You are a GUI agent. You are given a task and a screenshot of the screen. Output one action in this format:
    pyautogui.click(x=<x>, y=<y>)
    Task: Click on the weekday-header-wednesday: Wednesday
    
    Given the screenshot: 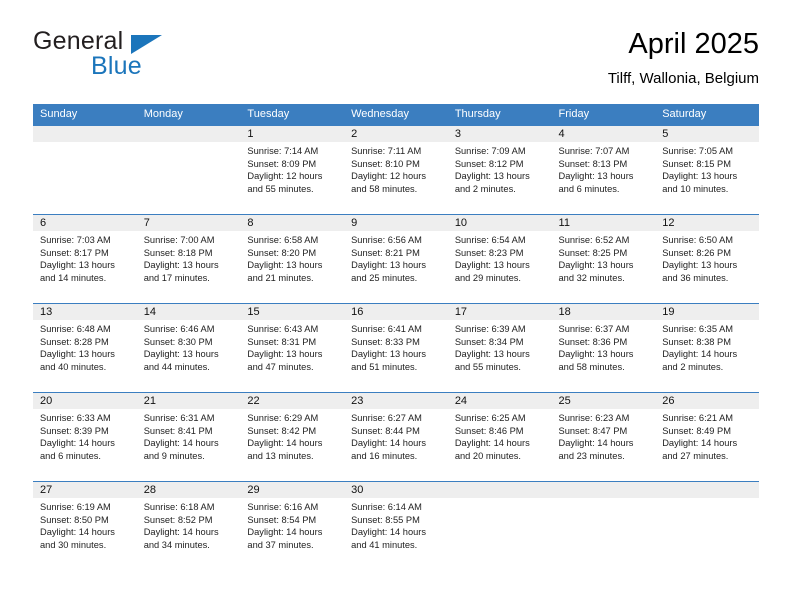 What is the action you would take?
    pyautogui.click(x=396, y=115)
    